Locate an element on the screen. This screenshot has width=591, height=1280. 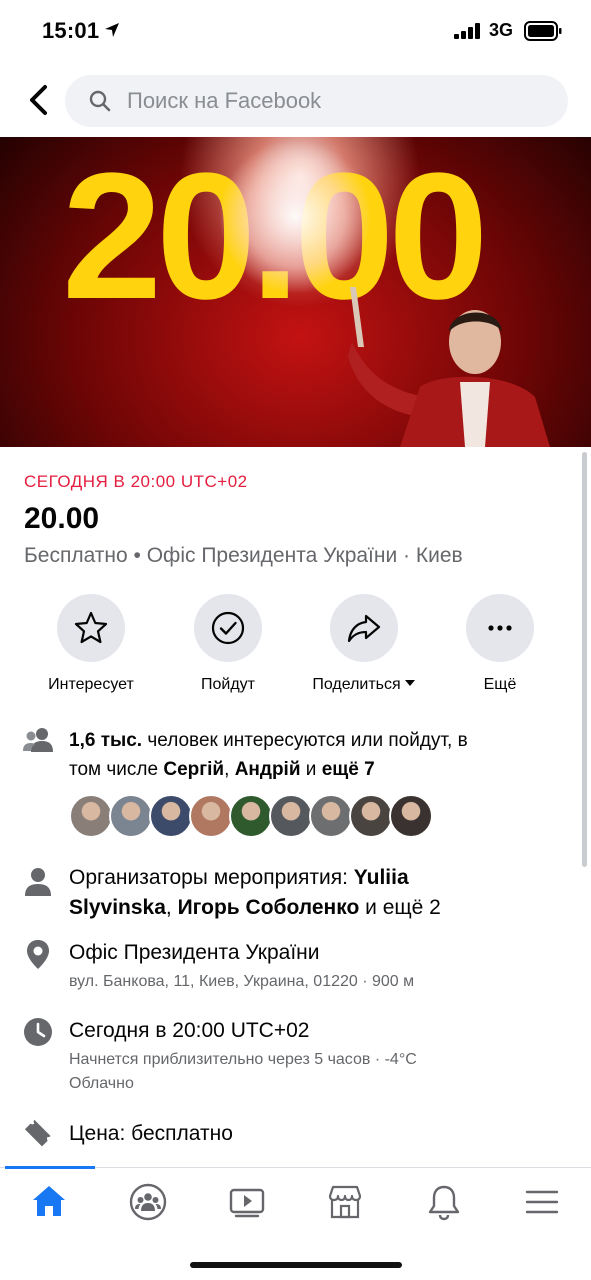
status-bar: 15:01 3G is located at coordinates (295, 31).